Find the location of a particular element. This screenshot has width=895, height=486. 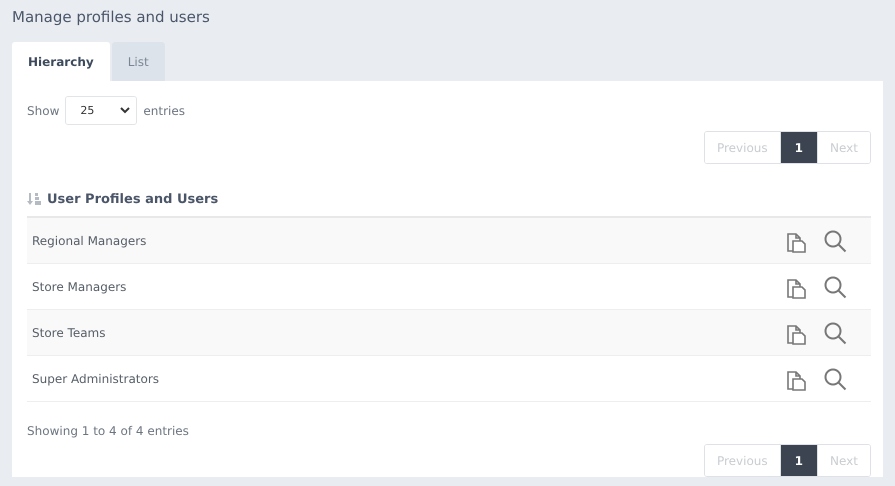

table-heading: User Profiles and Users is located at coordinates (132, 199).